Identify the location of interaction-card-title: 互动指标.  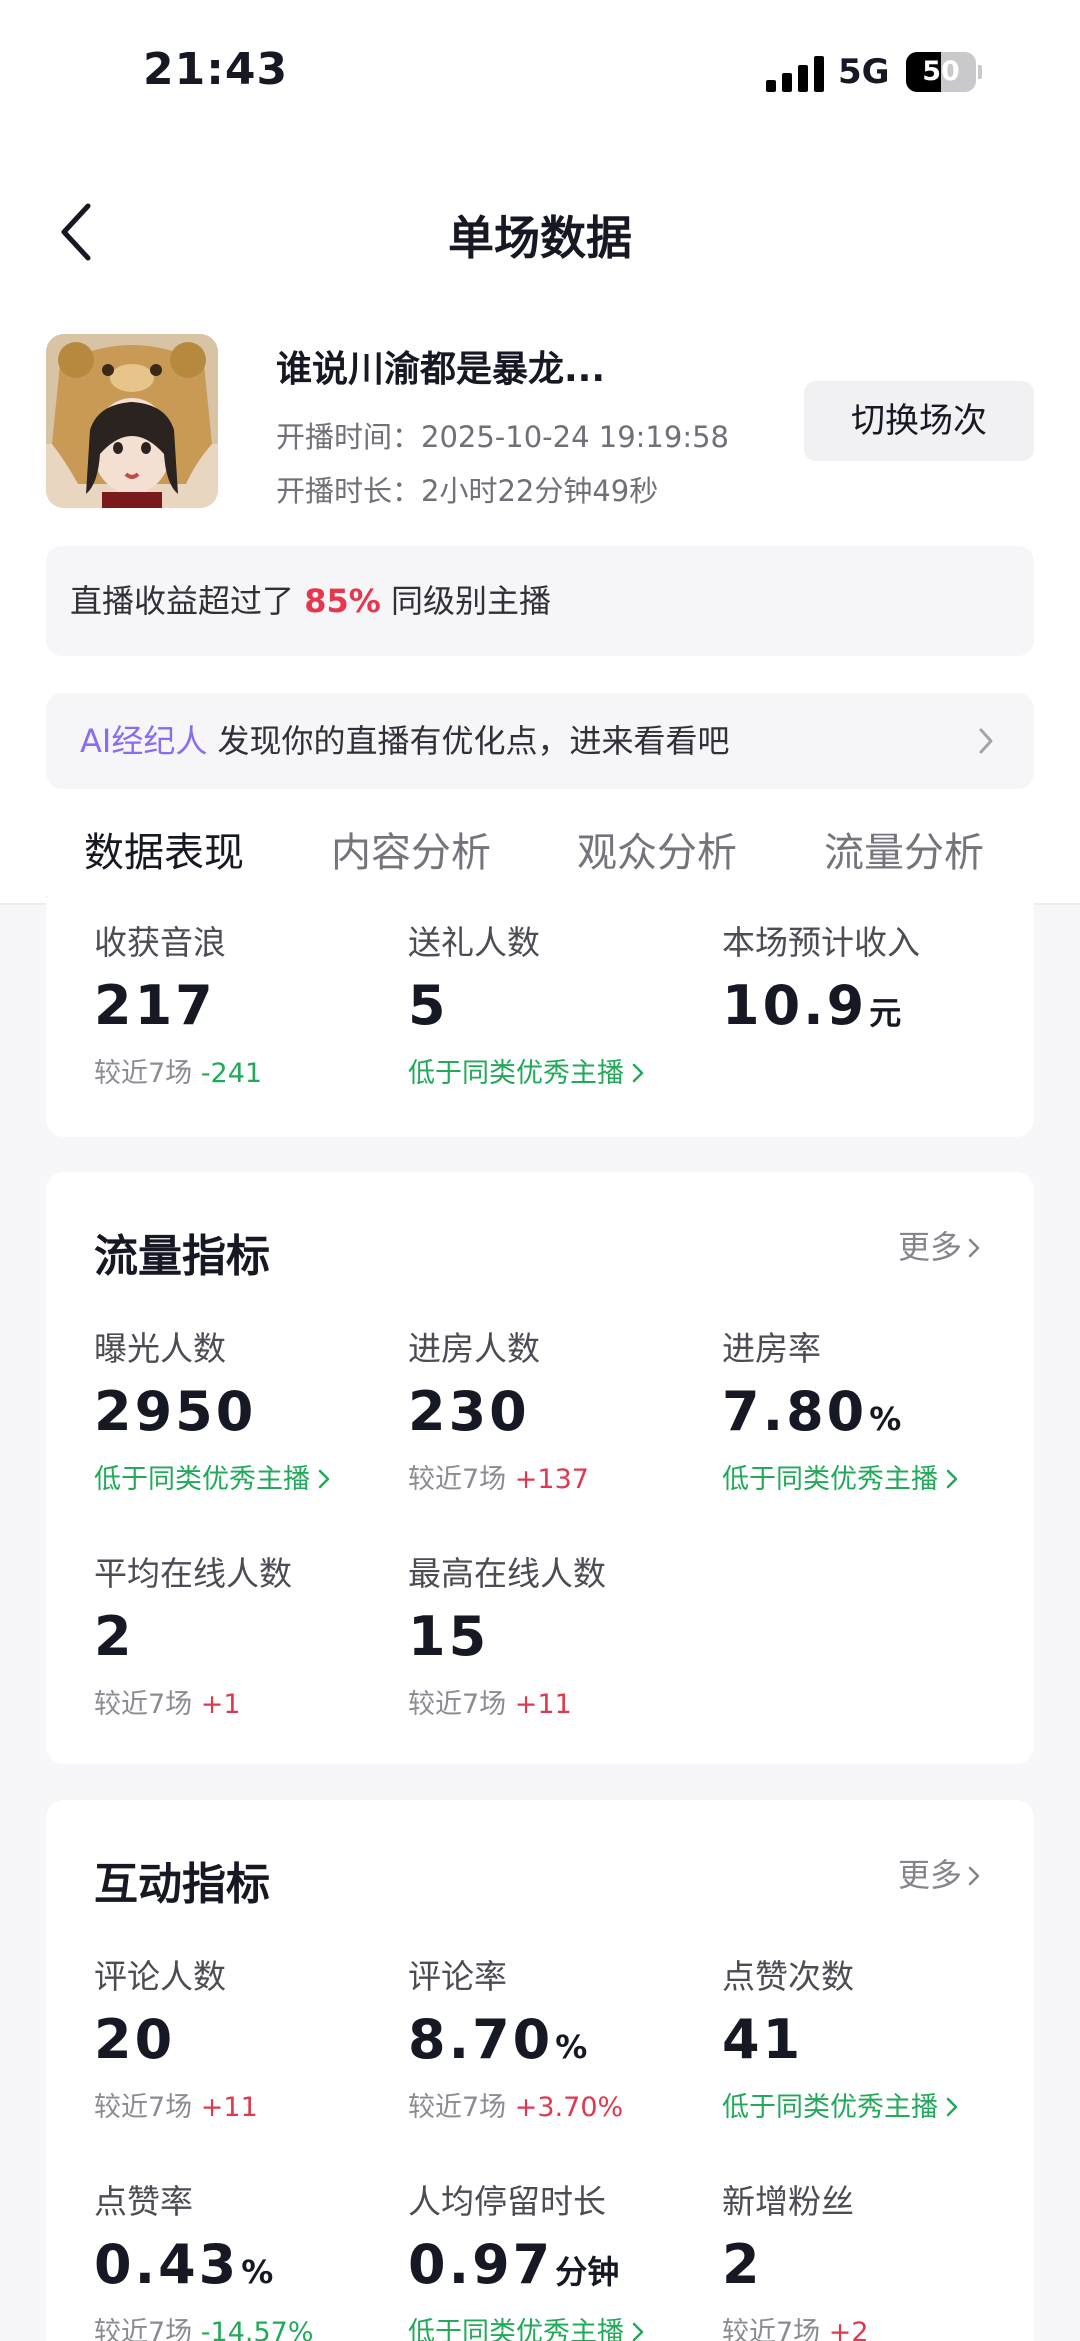
(182, 1884).